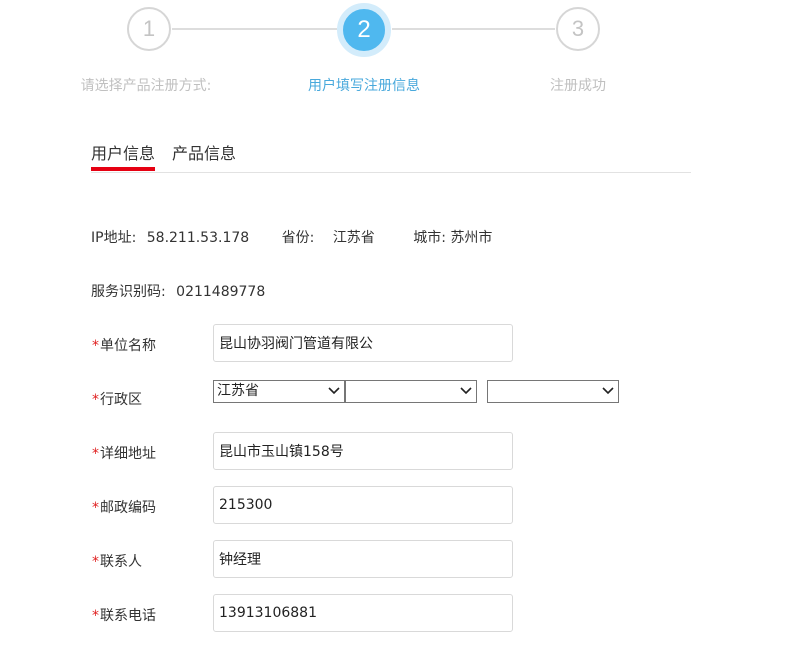 This screenshot has width=811, height=651. Describe the element at coordinates (471, 238) in the screenshot. I see `city-value: 苏州市` at that location.